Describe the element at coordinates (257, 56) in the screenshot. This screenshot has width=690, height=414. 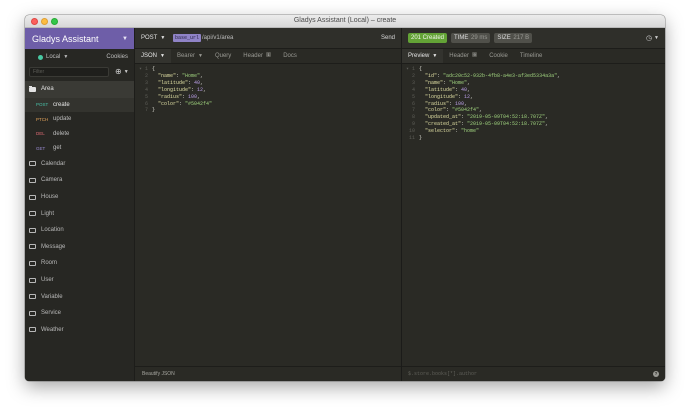
I see `tab-header: Header 1` at that location.